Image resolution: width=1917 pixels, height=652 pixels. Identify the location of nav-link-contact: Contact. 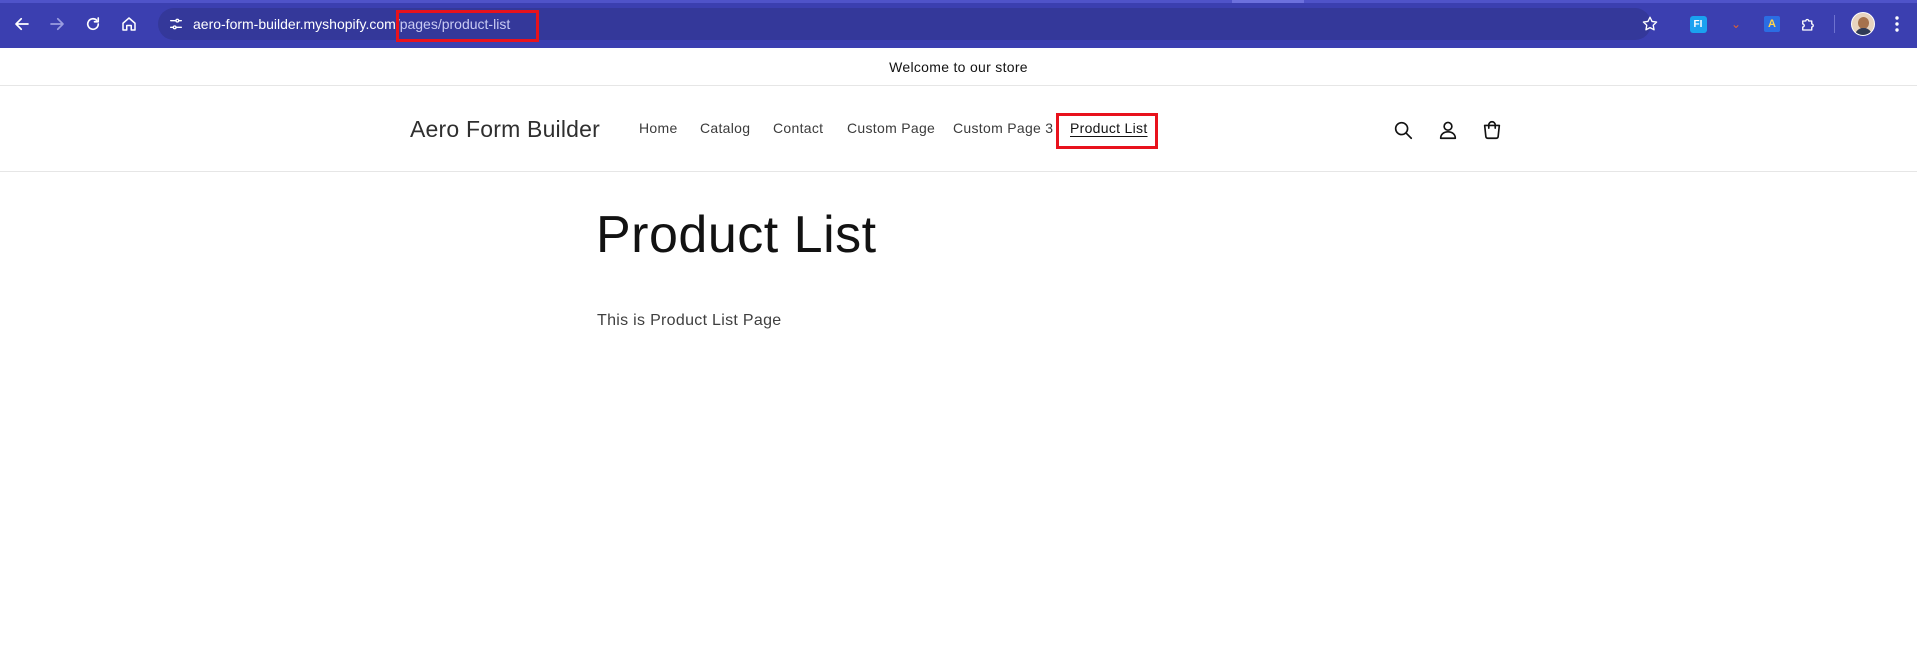
(798, 128).